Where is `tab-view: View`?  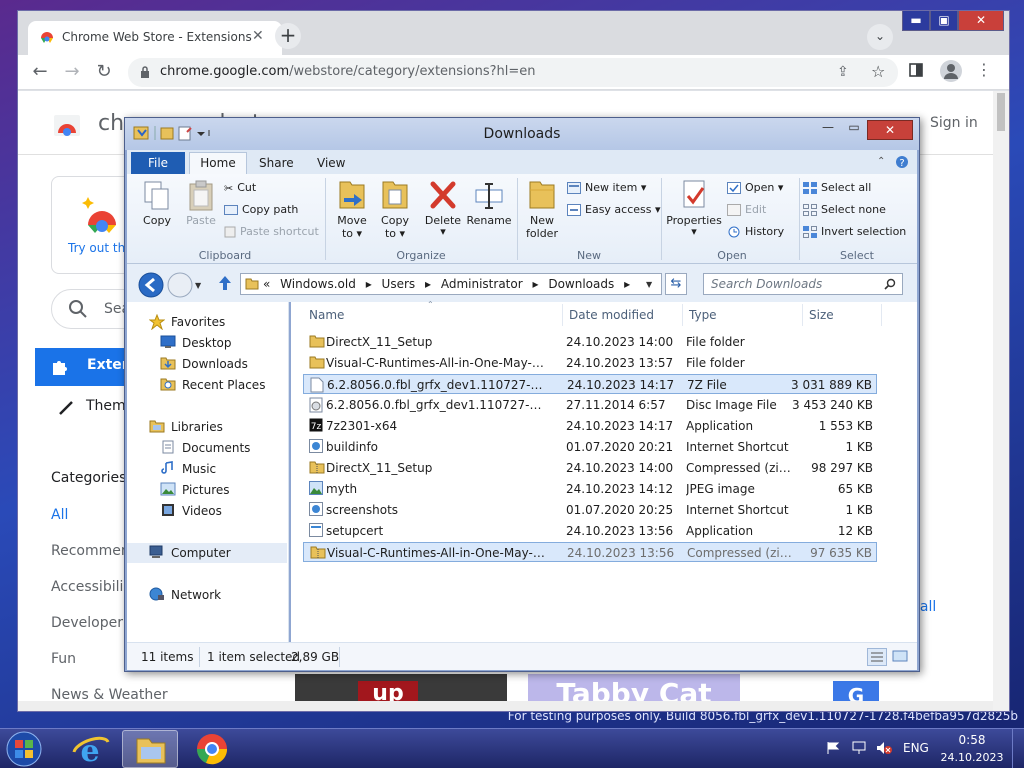 tab-view: View is located at coordinates (331, 163).